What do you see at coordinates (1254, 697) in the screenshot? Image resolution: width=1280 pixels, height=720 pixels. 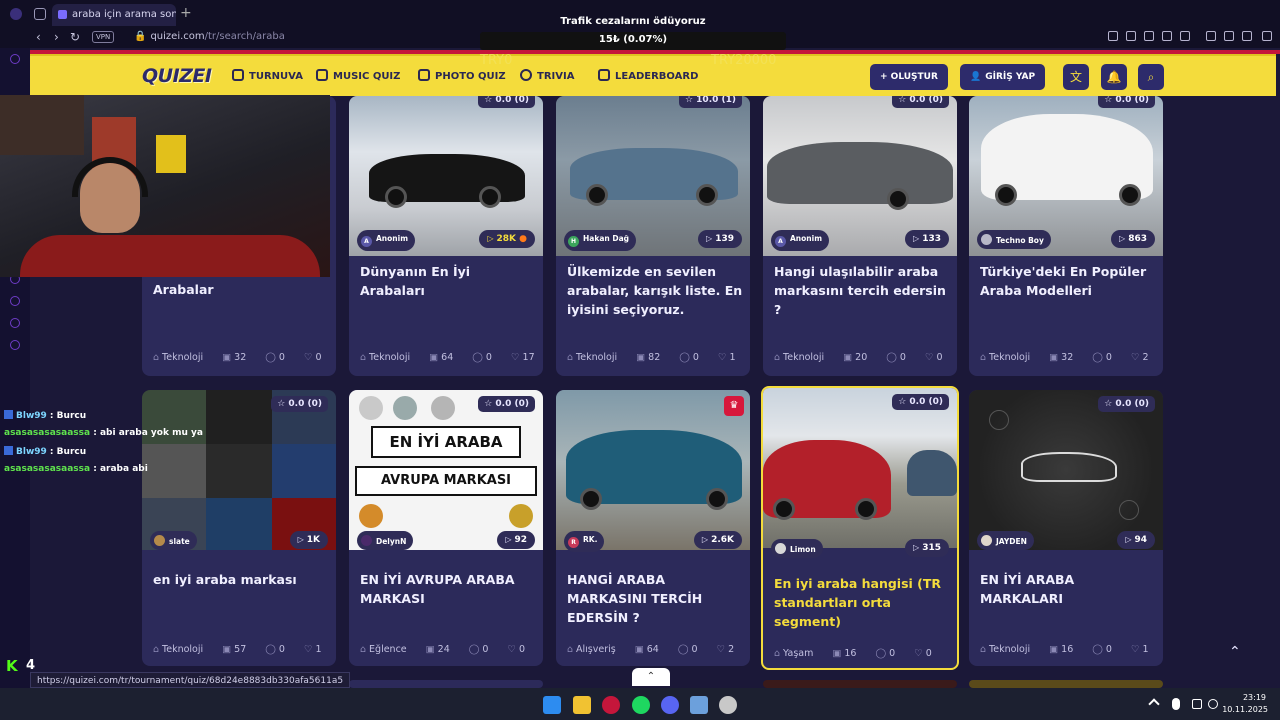 I see `clock-time: 23:19` at bounding box center [1254, 697].